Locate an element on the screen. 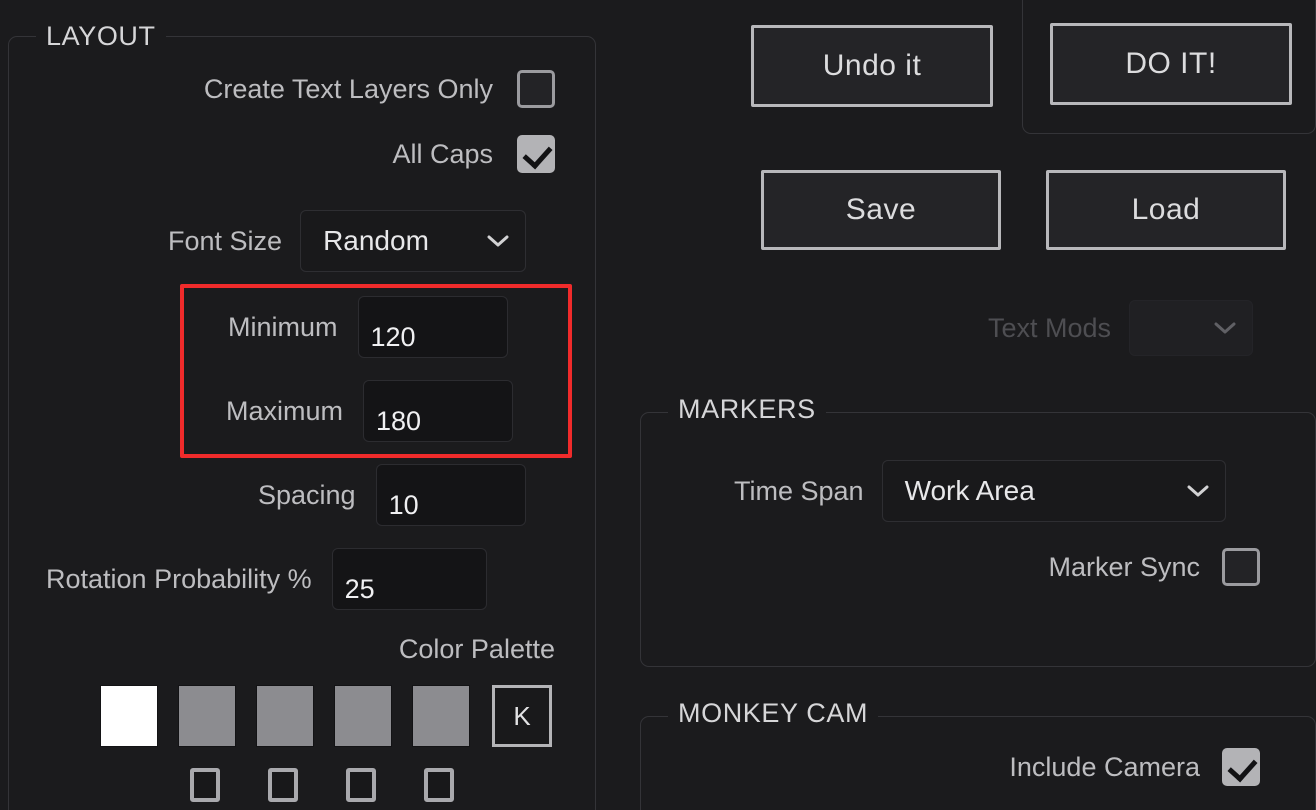 Image resolution: width=1316 pixels, height=810 pixels. color-palette-label: Color Palette is located at coordinates (476, 649).